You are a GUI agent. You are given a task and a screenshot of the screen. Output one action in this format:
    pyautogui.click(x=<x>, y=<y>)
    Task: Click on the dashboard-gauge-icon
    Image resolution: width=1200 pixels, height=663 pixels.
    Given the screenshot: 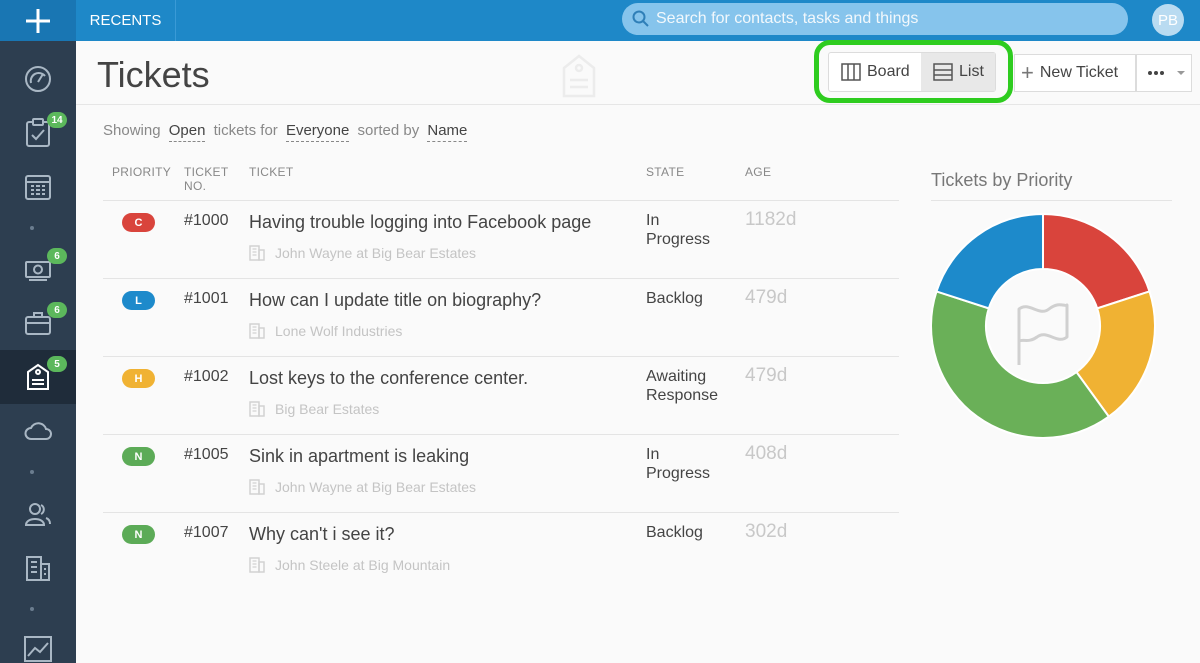 What is the action you would take?
    pyautogui.click(x=38, y=79)
    